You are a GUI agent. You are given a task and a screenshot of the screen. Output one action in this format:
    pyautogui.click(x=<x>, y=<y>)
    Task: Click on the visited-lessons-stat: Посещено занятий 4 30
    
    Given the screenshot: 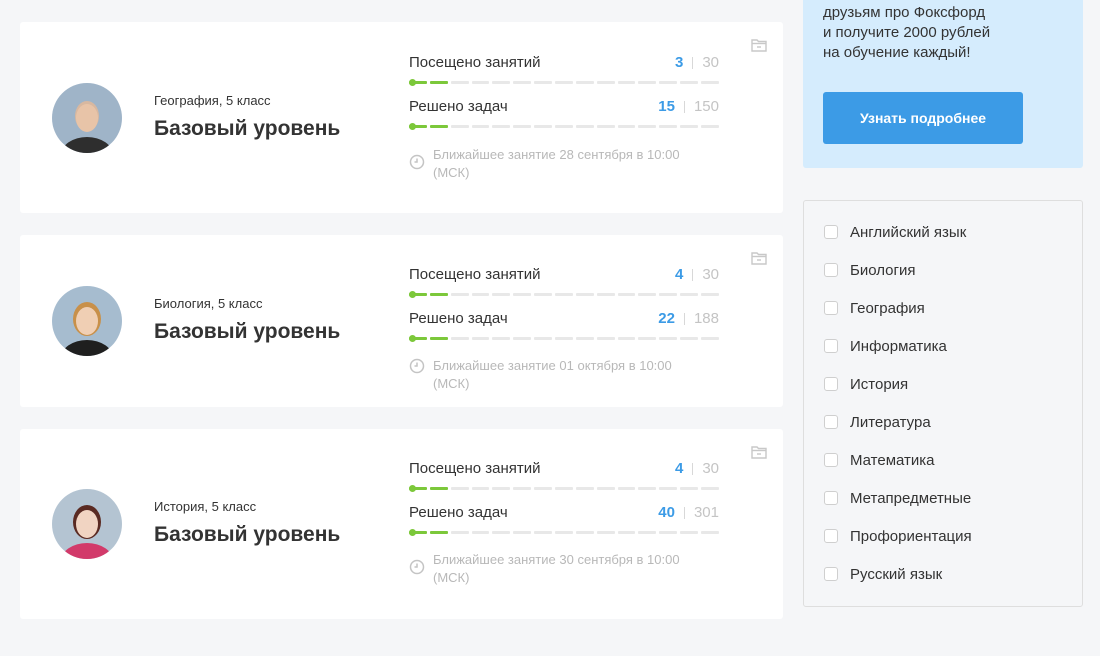 What is the action you would take?
    pyautogui.click(x=564, y=282)
    